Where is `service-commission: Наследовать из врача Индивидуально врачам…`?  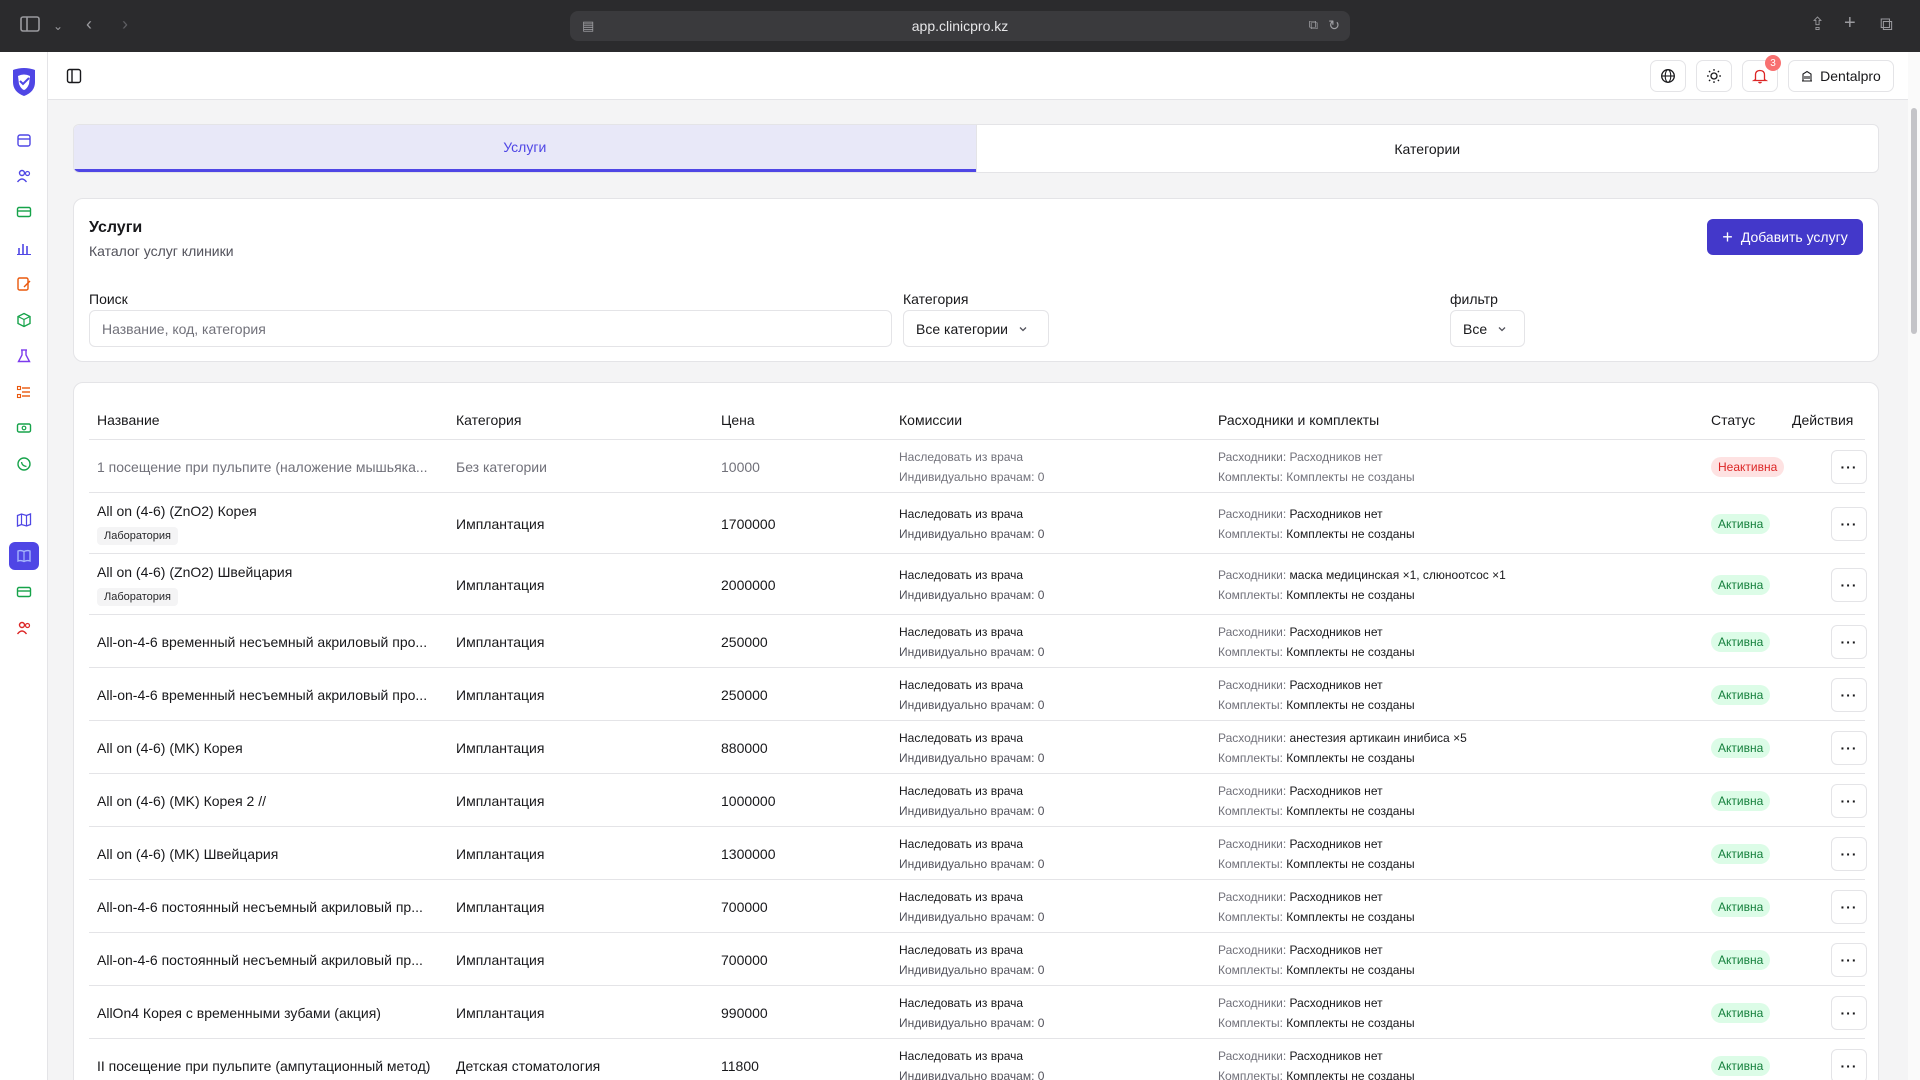 service-commission: Наследовать из врача Индивидуально врачам… is located at coordinates (971, 748).